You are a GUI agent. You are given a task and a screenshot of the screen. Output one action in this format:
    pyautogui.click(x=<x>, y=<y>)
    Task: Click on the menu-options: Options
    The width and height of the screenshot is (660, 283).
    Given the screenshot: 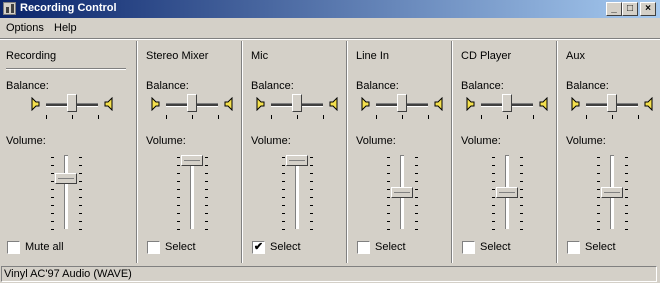 What is the action you would take?
    pyautogui.click(x=25, y=28)
    